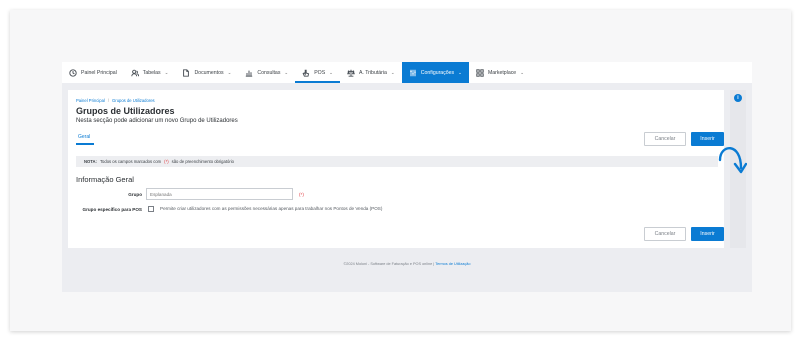  Describe the element at coordinates (437, 72) in the screenshot. I see `nav-label: Configurações` at that location.